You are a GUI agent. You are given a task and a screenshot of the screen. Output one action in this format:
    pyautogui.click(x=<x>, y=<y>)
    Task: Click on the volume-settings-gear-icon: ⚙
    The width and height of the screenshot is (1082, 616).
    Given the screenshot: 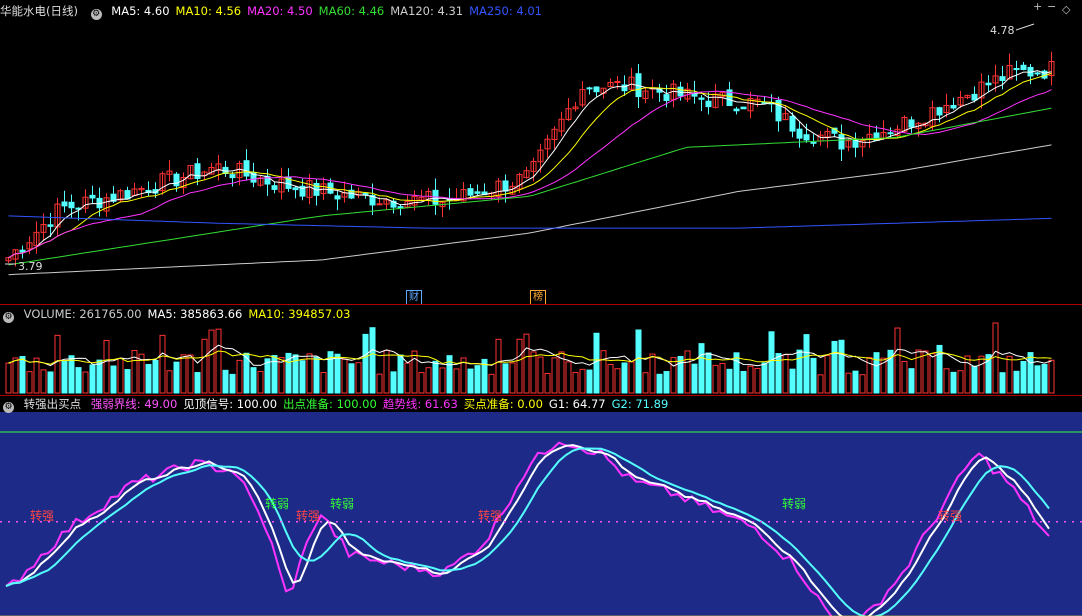 What is the action you would take?
    pyautogui.click(x=8, y=317)
    